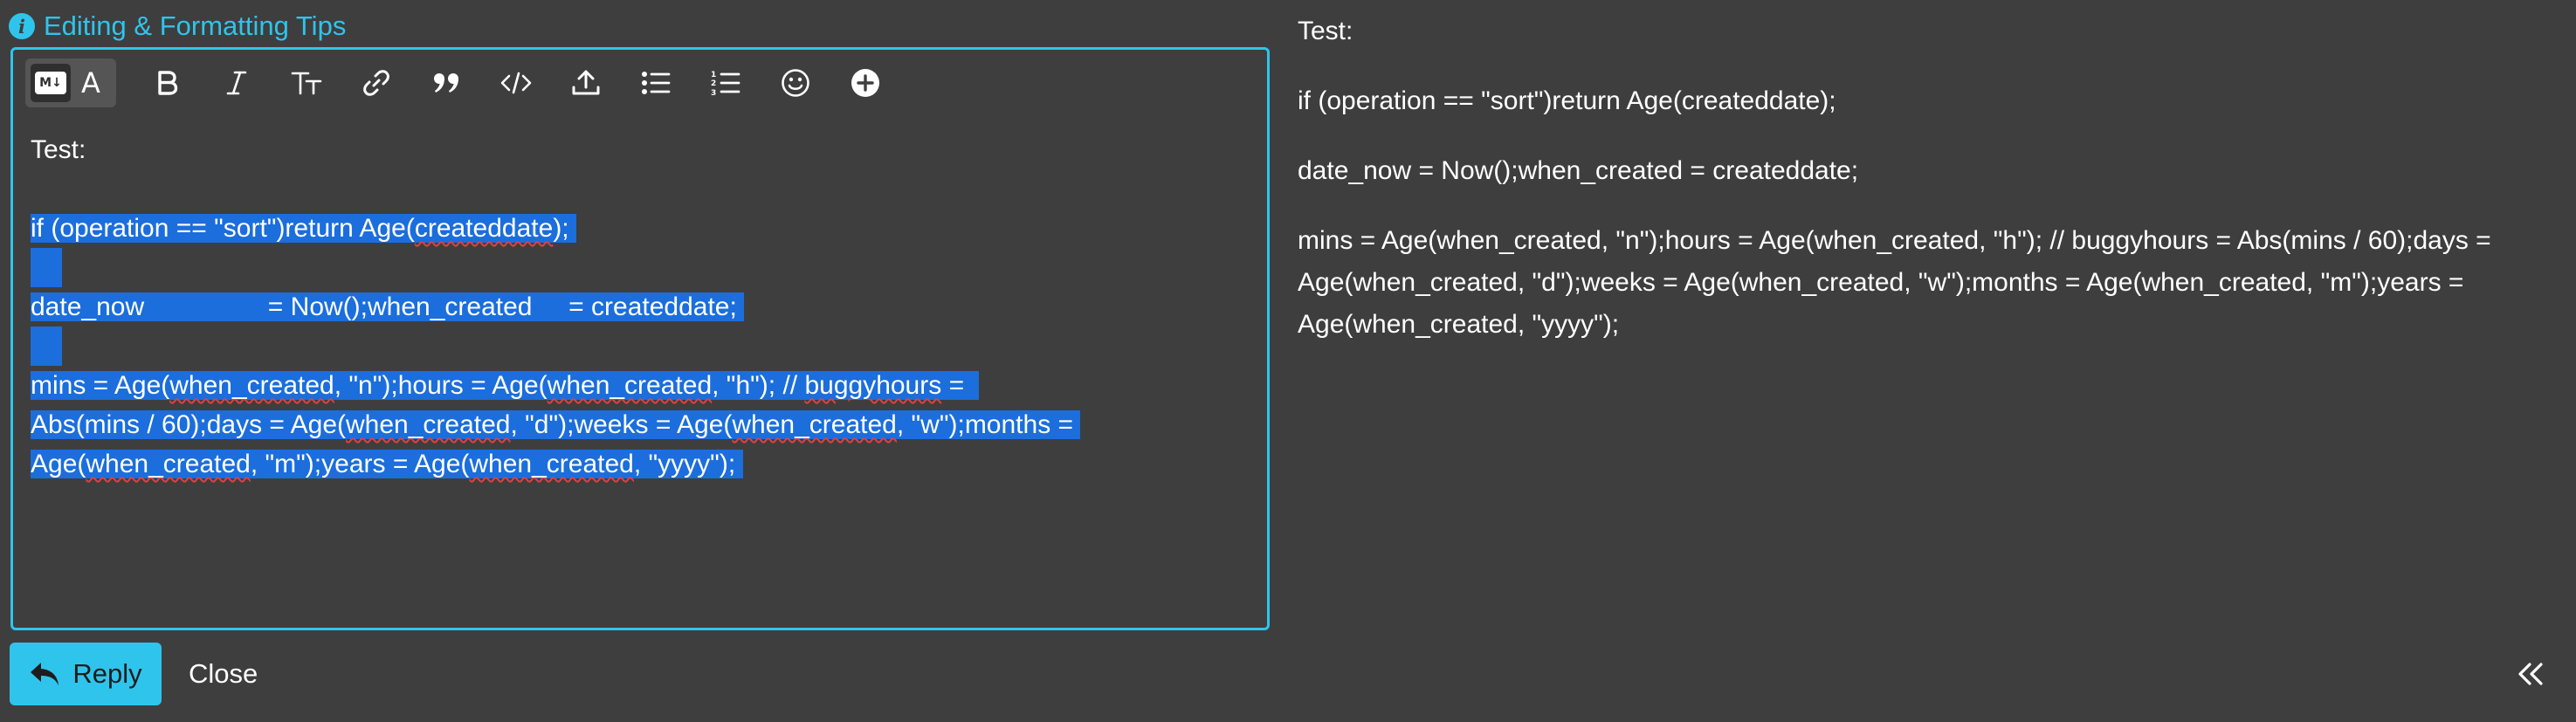 This screenshot has height=722, width=2576. I want to click on emoji-icon, so click(795, 83).